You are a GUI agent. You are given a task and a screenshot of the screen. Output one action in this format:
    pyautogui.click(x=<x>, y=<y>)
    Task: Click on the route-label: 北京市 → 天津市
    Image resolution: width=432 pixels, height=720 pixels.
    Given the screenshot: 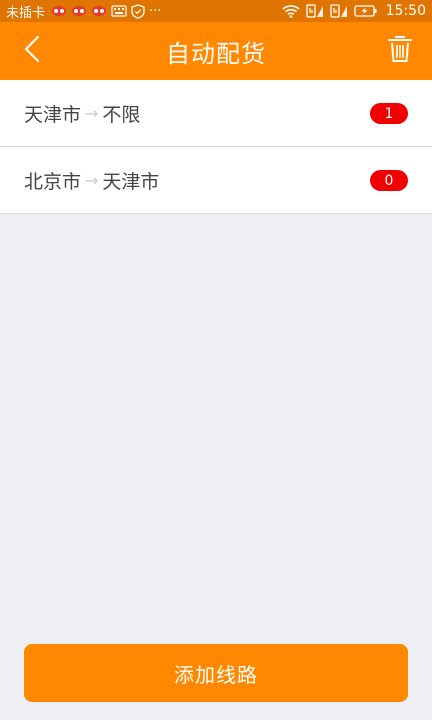 What is the action you would take?
    pyautogui.click(x=91, y=180)
    